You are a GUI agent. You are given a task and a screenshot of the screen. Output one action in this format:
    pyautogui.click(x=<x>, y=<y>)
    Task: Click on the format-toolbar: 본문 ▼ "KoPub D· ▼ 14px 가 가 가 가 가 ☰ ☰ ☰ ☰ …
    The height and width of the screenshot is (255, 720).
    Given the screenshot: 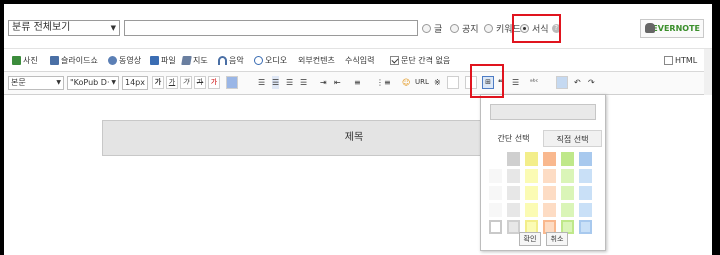 What is the action you would take?
    pyautogui.click(x=358, y=83)
    